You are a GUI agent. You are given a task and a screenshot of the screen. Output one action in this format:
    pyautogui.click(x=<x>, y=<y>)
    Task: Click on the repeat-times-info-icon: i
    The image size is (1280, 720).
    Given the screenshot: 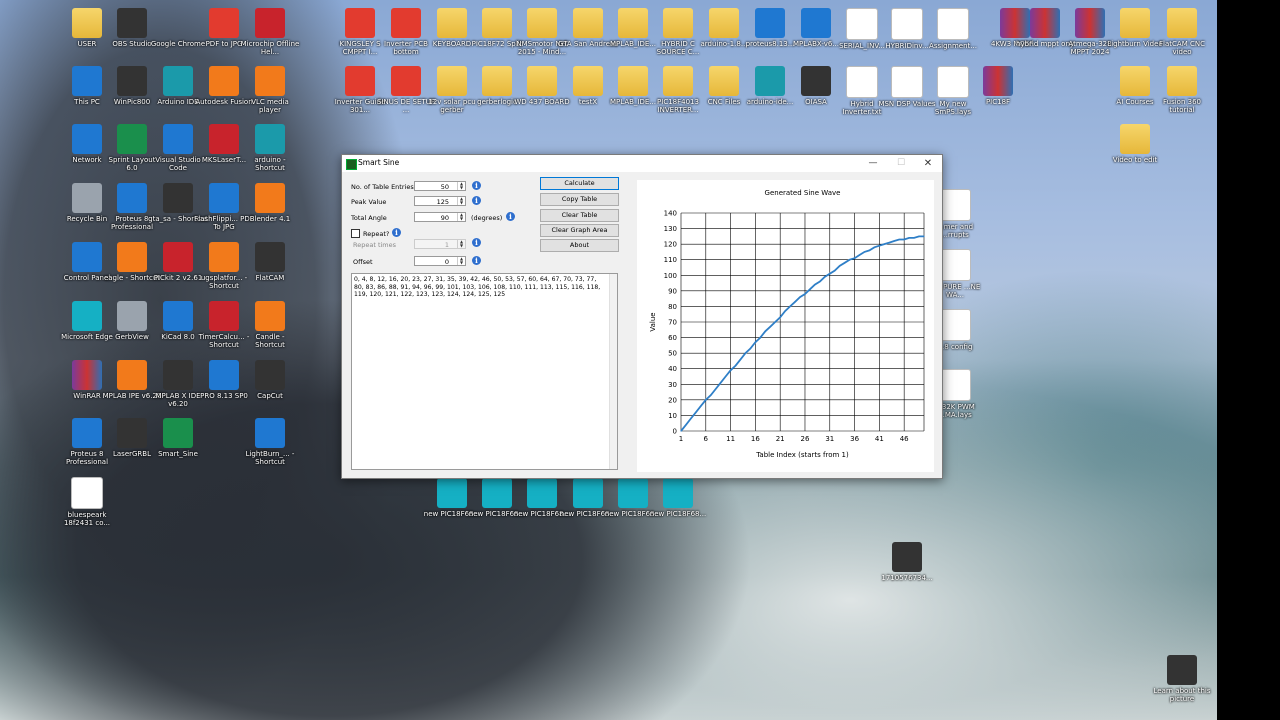 What is the action you would take?
    pyautogui.click(x=476, y=242)
    